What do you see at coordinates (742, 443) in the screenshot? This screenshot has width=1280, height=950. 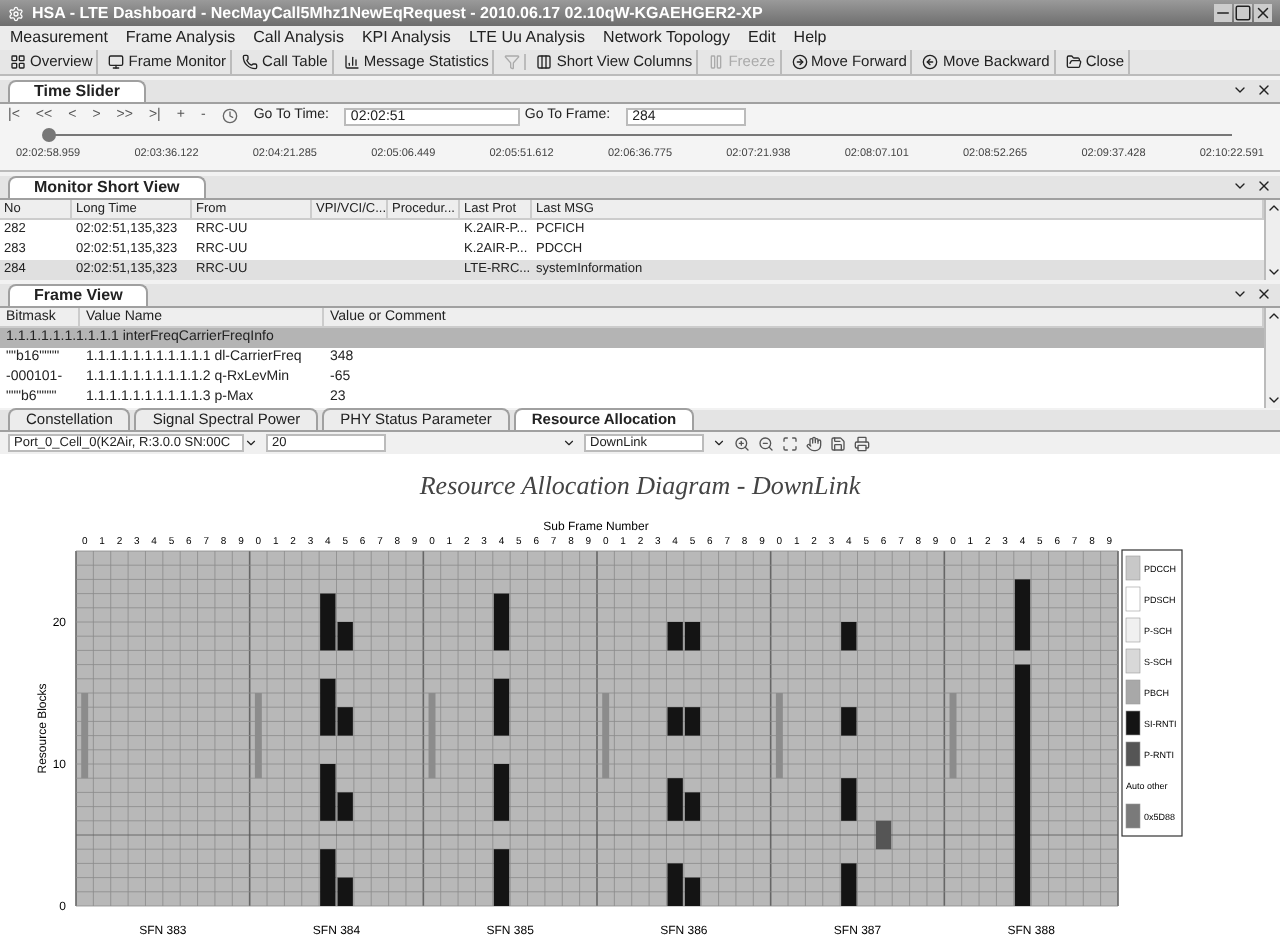 I see `zoom-in-icon` at bounding box center [742, 443].